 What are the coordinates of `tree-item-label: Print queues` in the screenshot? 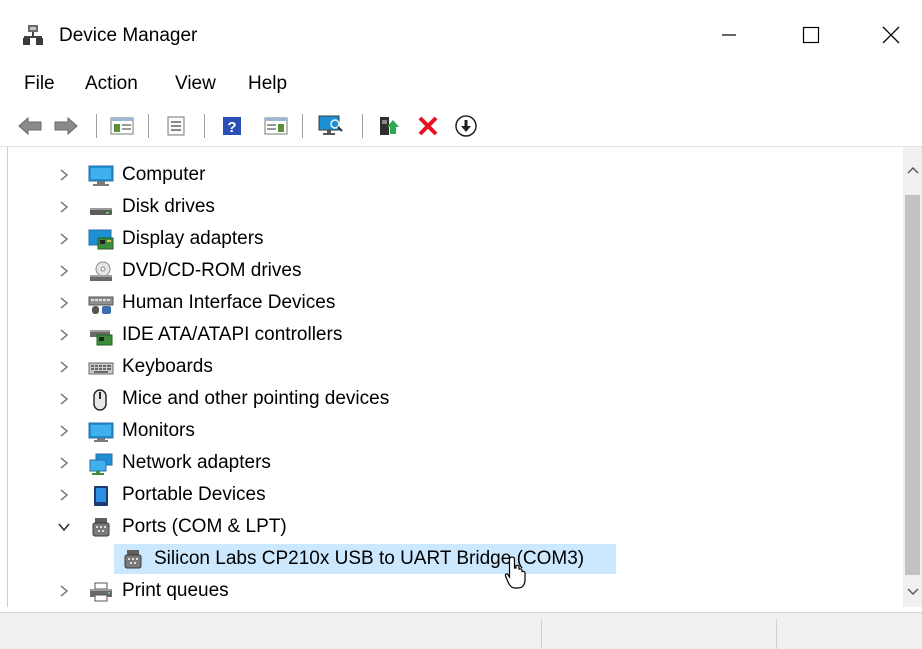 It's located at (175, 590).